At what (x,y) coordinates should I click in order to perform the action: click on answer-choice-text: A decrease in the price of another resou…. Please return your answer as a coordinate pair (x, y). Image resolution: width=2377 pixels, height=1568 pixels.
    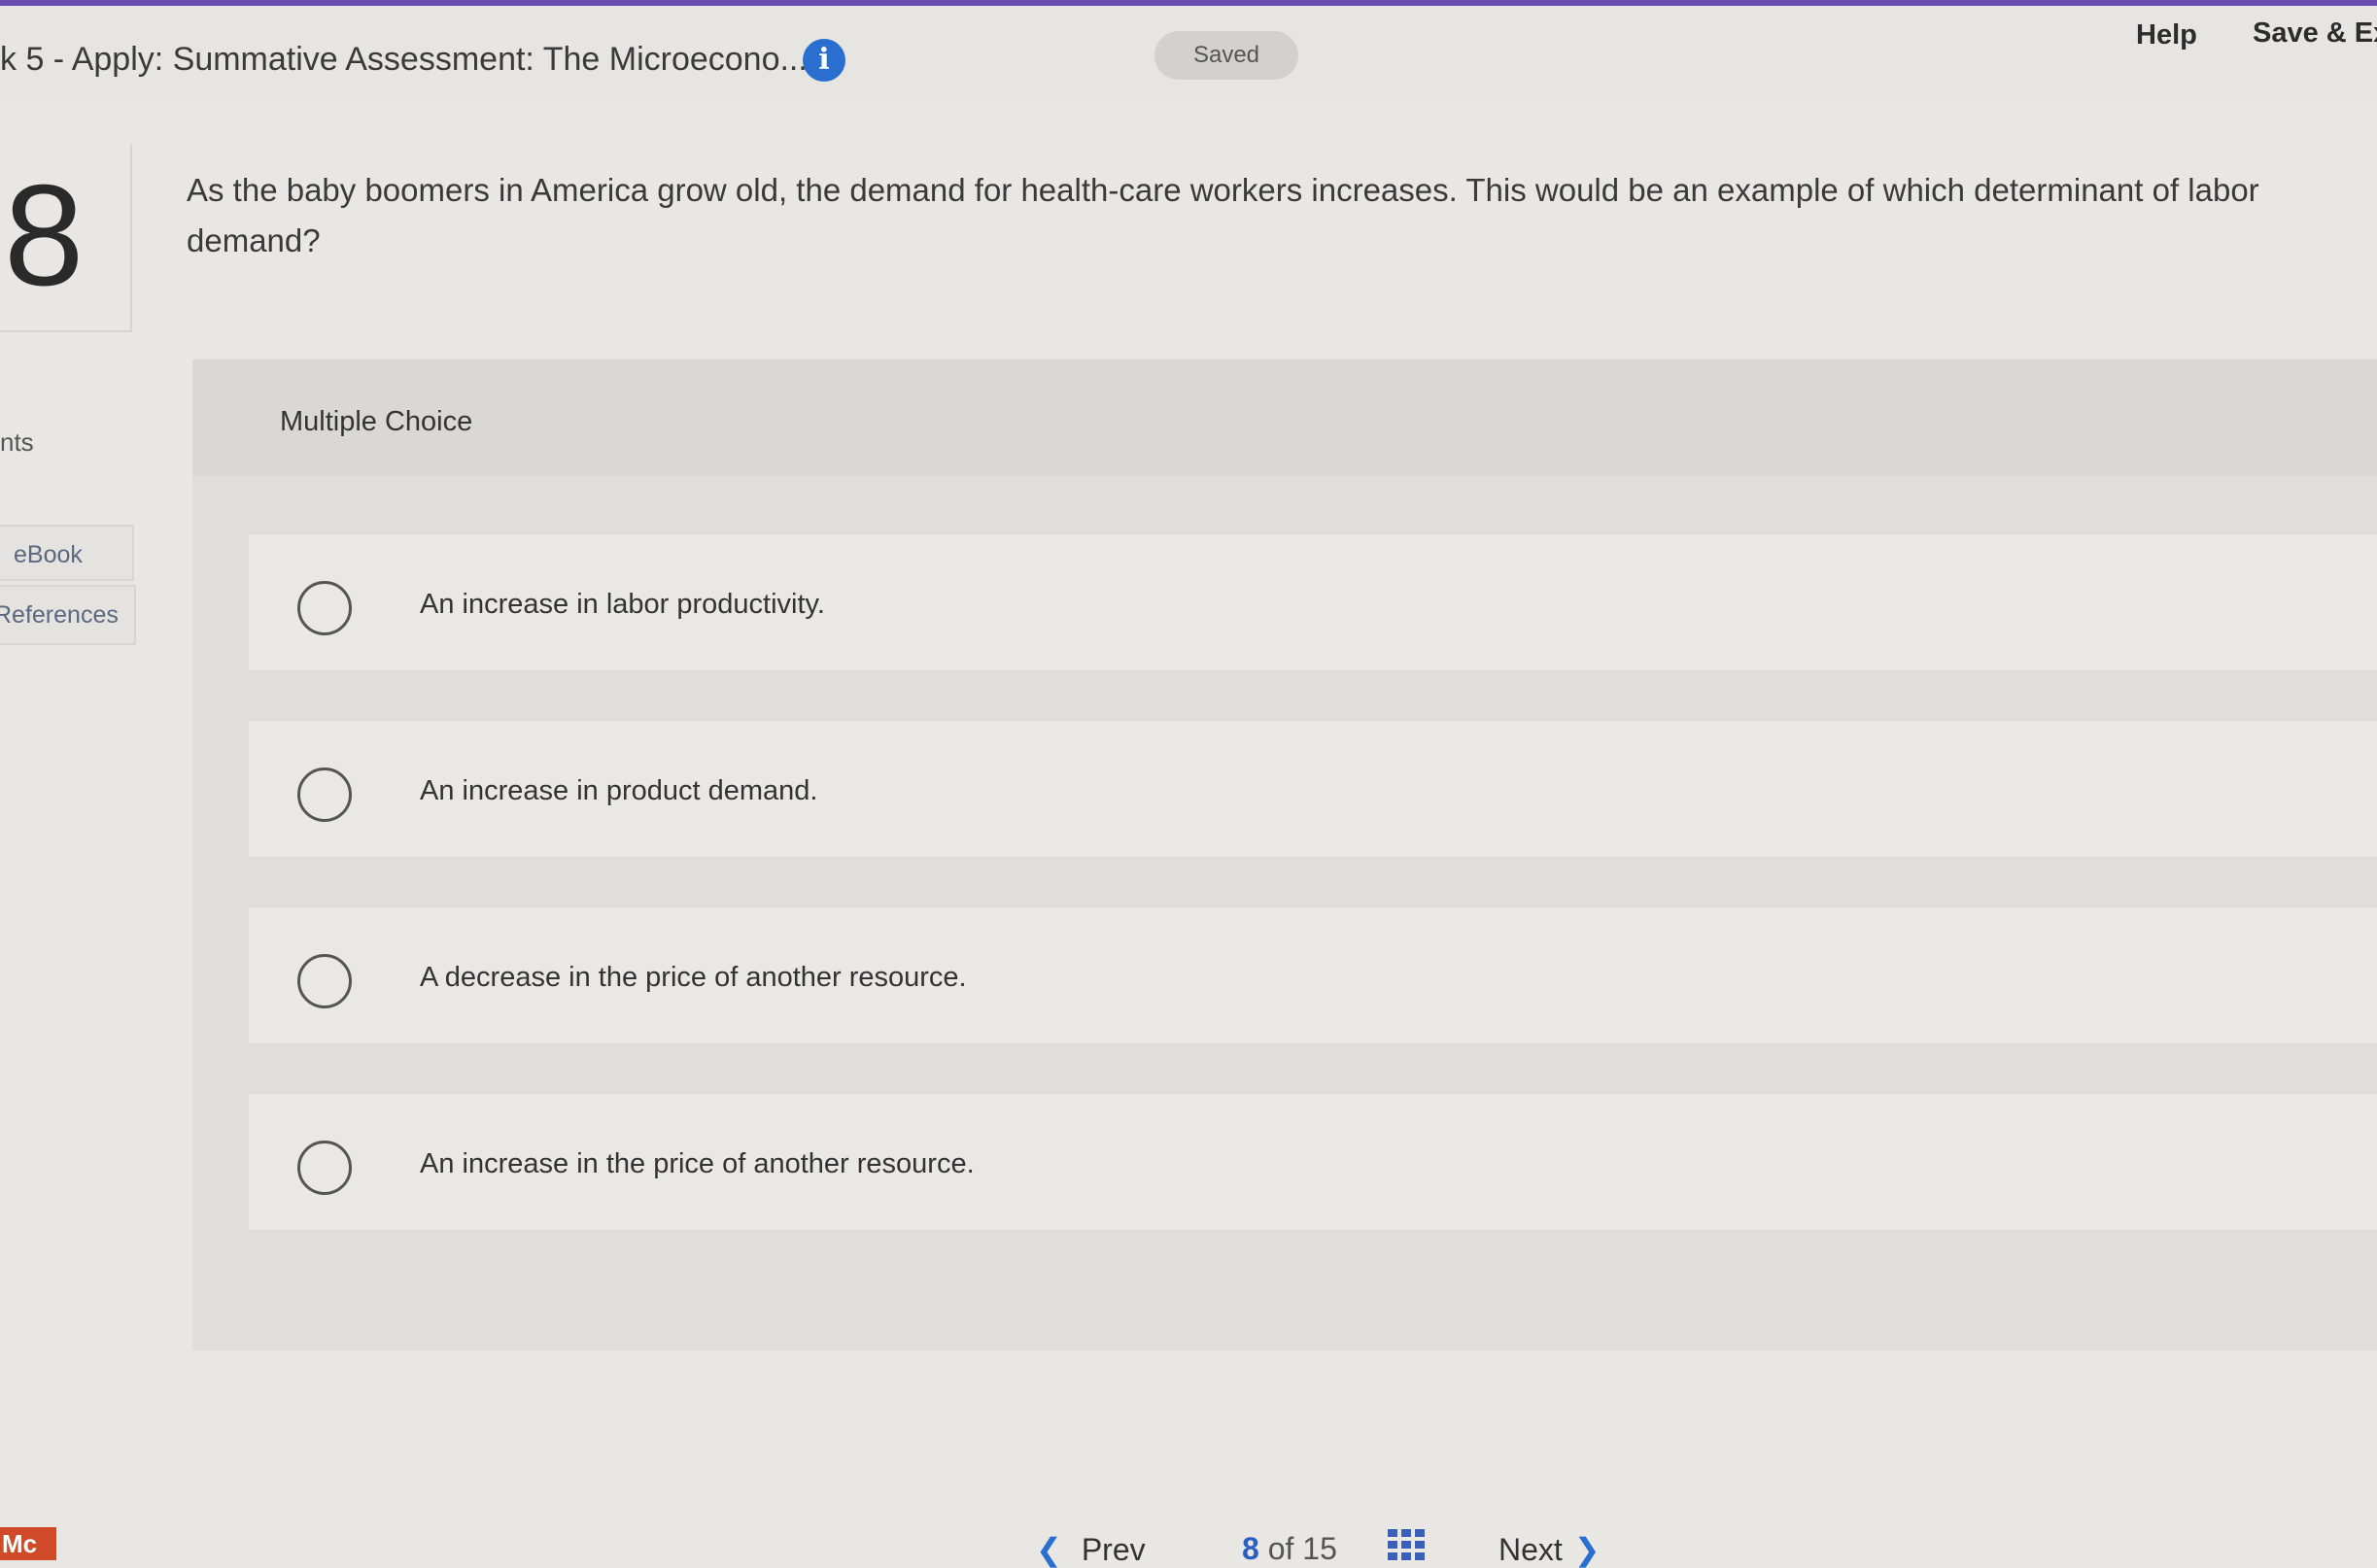
    Looking at the image, I should click on (693, 977).